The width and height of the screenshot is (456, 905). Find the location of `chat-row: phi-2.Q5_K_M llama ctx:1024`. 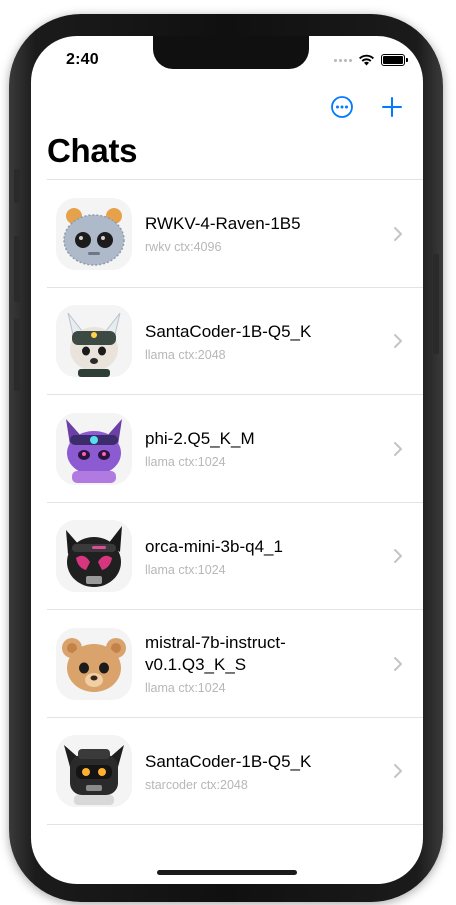

chat-row: phi-2.Q5_K_M llama ctx:1024 is located at coordinates (227, 449).